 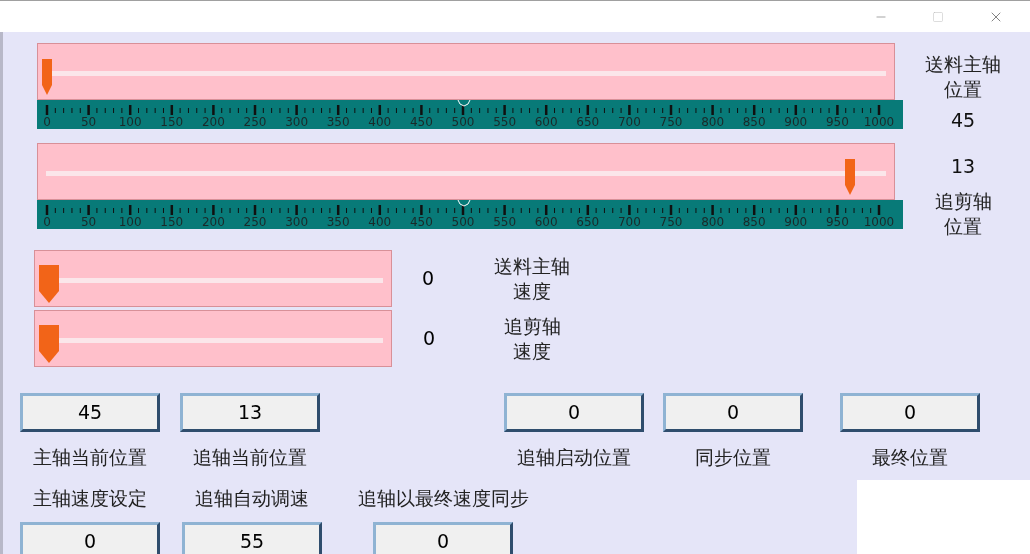 What do you see at coordinates (250, 412) in the screenshot?
I see `value-field: 13` at bounding box center [250, 412].